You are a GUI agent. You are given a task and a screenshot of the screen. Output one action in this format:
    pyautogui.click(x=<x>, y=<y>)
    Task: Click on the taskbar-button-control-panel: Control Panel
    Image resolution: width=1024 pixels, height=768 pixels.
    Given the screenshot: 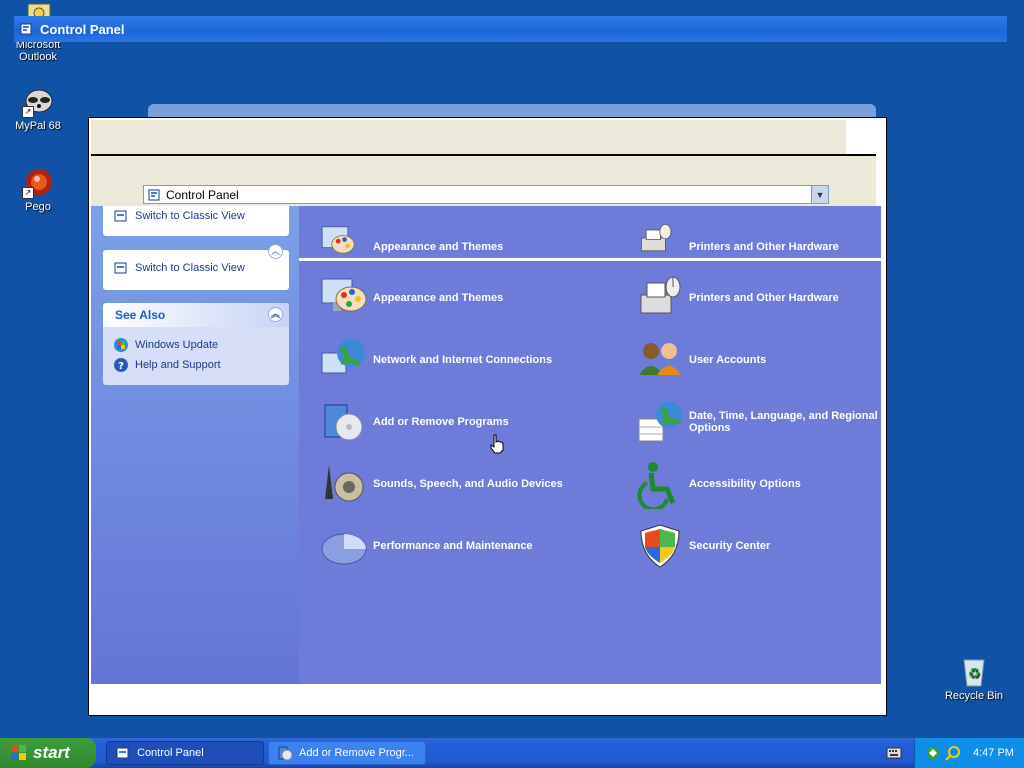 What is the action you would take?
    pyautogui.click(x=185, y=753)
    